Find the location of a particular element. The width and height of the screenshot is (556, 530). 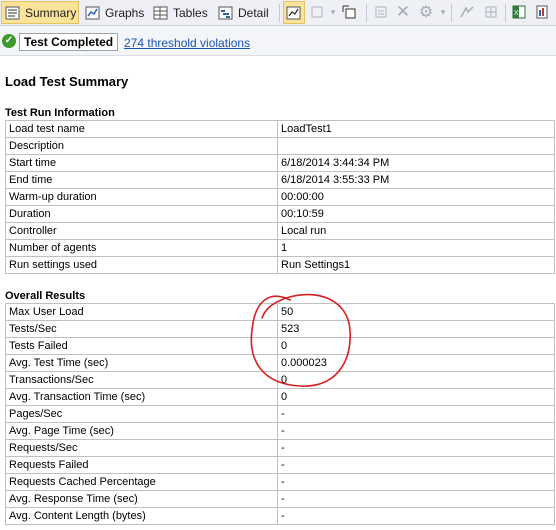

table-row: Avg. Content Length (bytes) - is located at coordinates (280, 516).